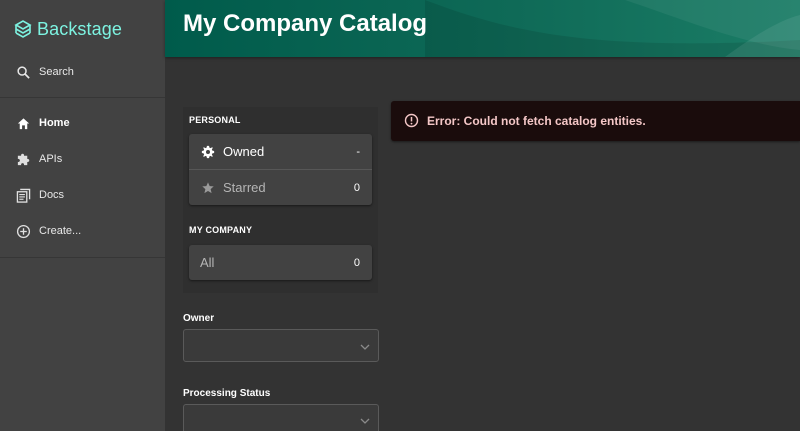 The height and width of the screenshot is (431, 800). I want to click on personal-filter-card: Owned - Starred 0, so click(280, 169).